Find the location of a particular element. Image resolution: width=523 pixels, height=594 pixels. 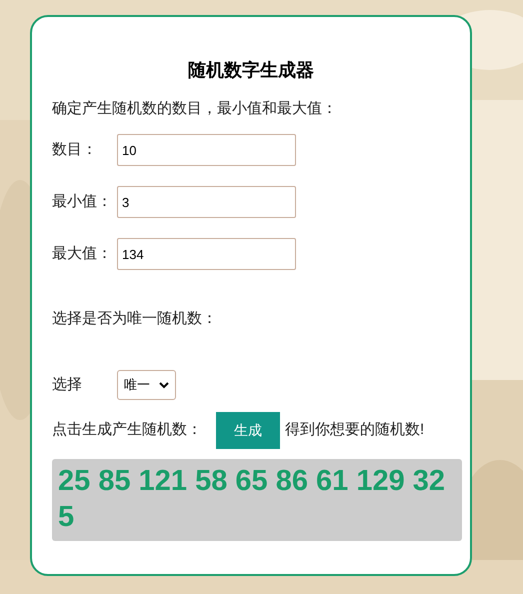

heading: 随机数字生成器 is located at coordinates (251, 70).